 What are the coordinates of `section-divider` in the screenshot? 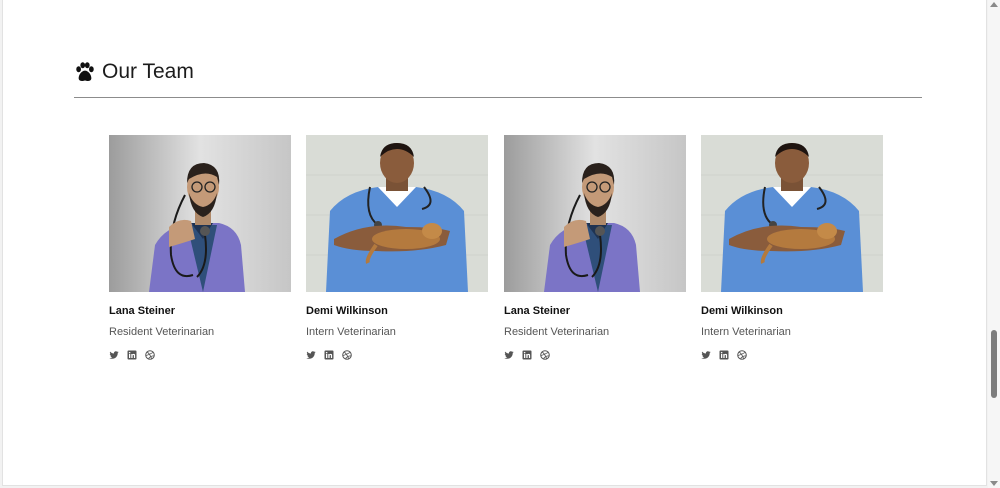 It's located at (498, 97).